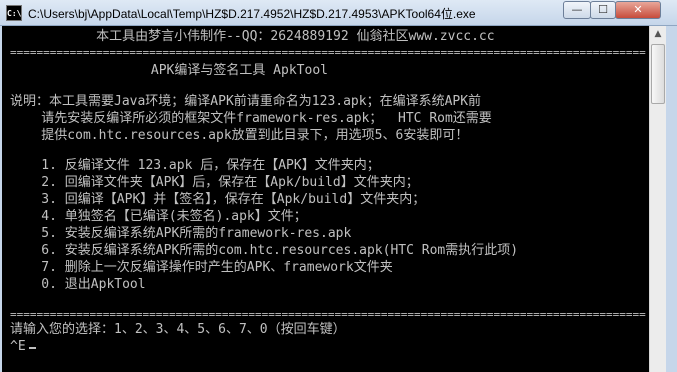  Describe the element at coordinates (201, 267) in the screenshot. I see `menu-option-7: 7. 删除上一次反编译操作时产生的APK、framework文件夹` at that location.